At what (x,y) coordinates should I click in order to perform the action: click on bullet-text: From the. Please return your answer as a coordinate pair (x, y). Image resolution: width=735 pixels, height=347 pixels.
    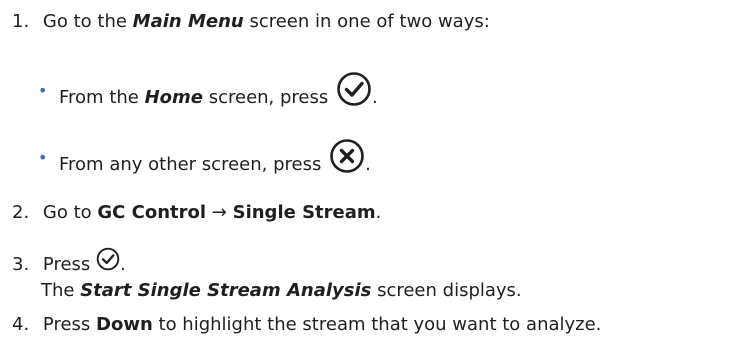
    Looking at the image, I should click on (102, 97).